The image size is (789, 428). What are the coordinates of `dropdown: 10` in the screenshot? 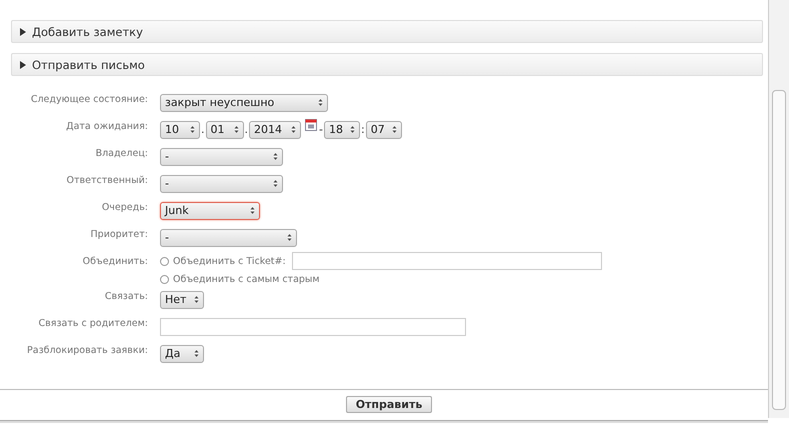 It's located at (180, 129).